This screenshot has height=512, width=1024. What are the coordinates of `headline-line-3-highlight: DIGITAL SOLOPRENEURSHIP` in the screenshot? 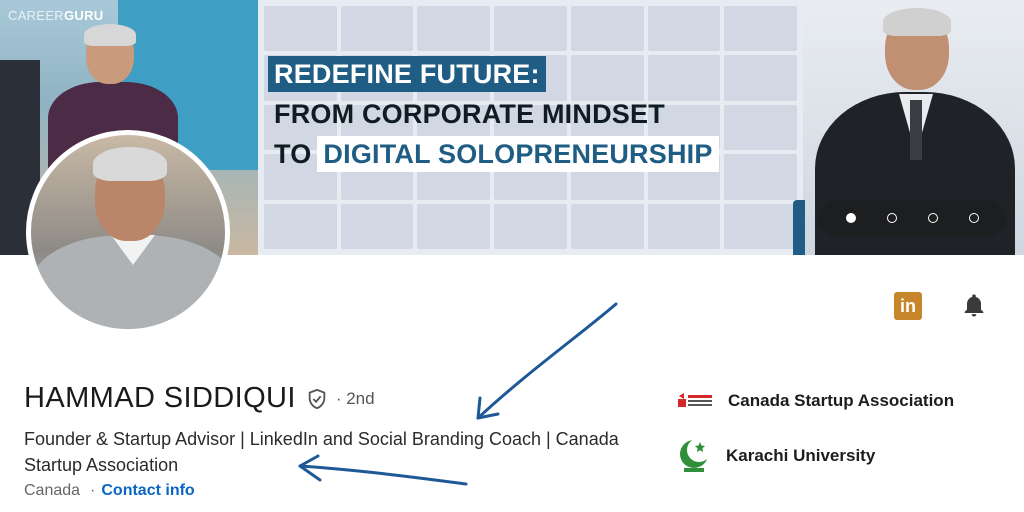 It's located at (518, 154).